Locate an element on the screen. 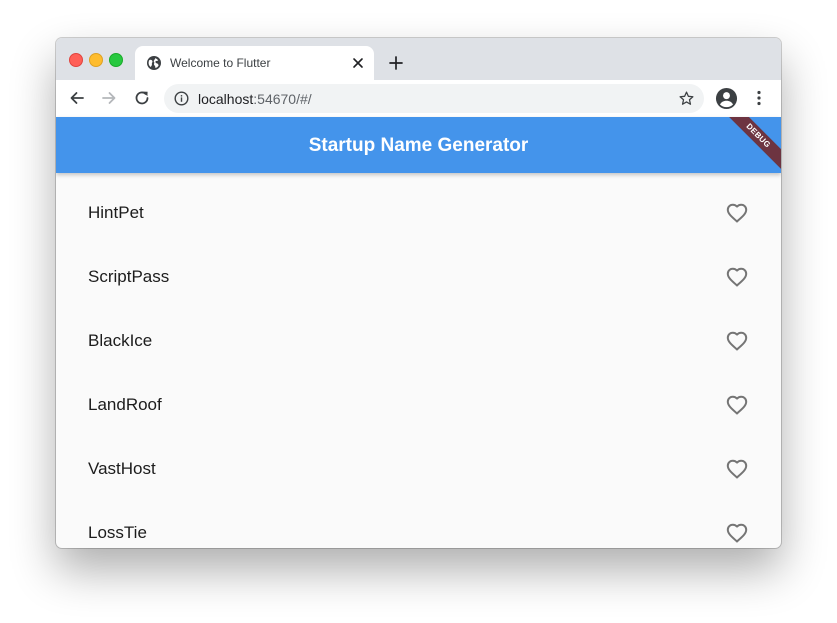 This screenshot has width=837, height=623. url-host: localhost is located at coordinates (226, 99).